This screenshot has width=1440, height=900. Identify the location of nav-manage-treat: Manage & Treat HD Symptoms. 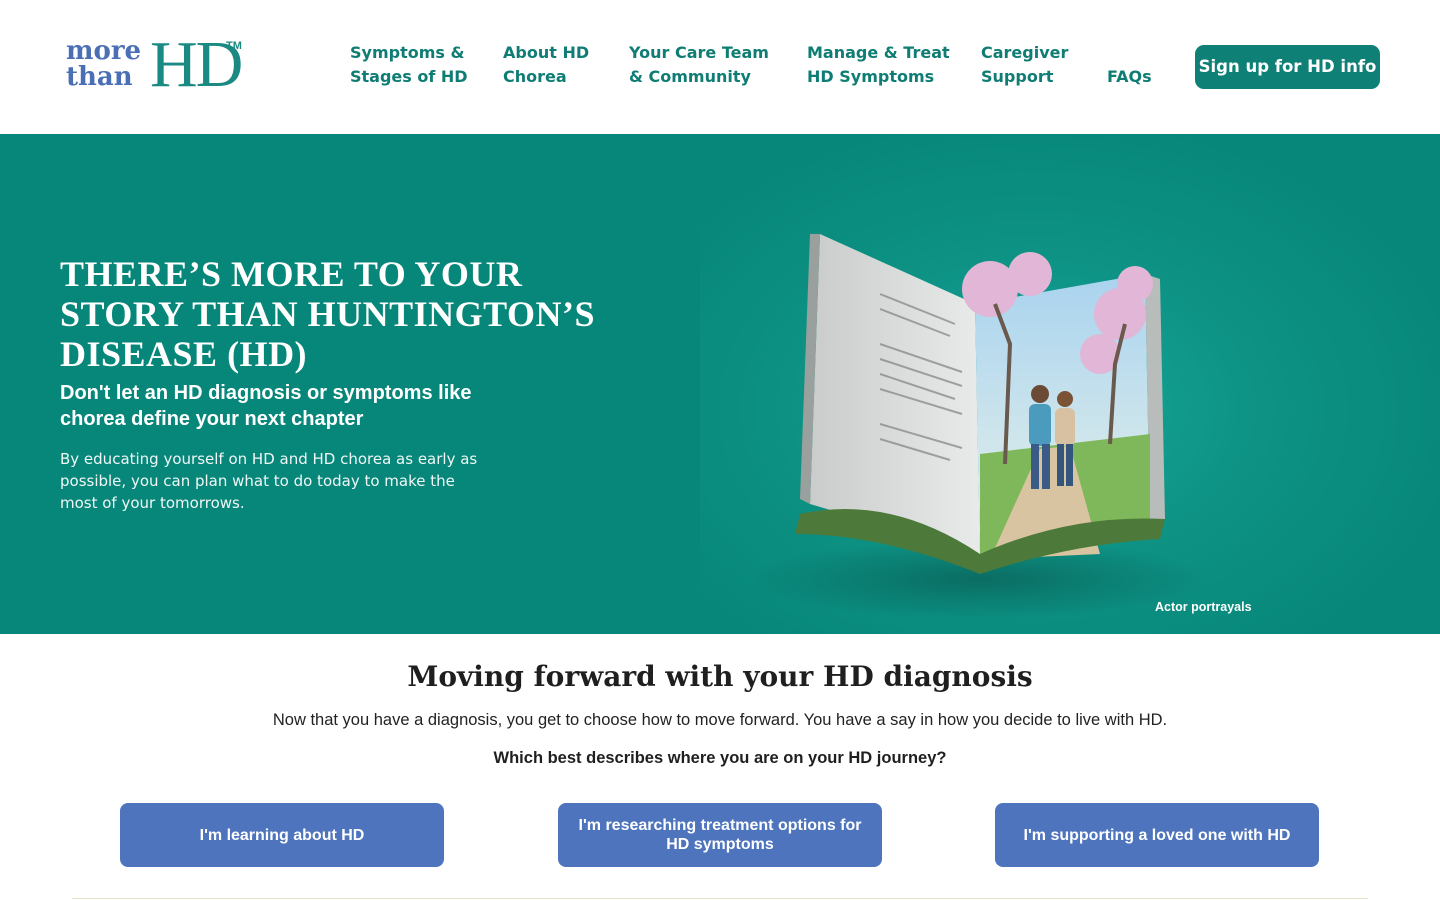
(878, 65).